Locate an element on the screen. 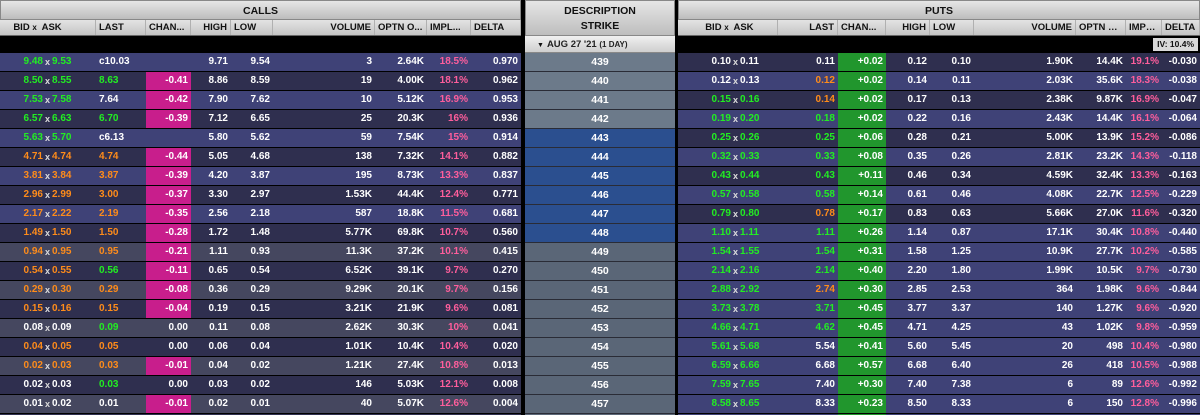 Image resolution: width=1200 pixels, height=415 pixels. calls-low: 0.04 is located at coordinates (252, 347).